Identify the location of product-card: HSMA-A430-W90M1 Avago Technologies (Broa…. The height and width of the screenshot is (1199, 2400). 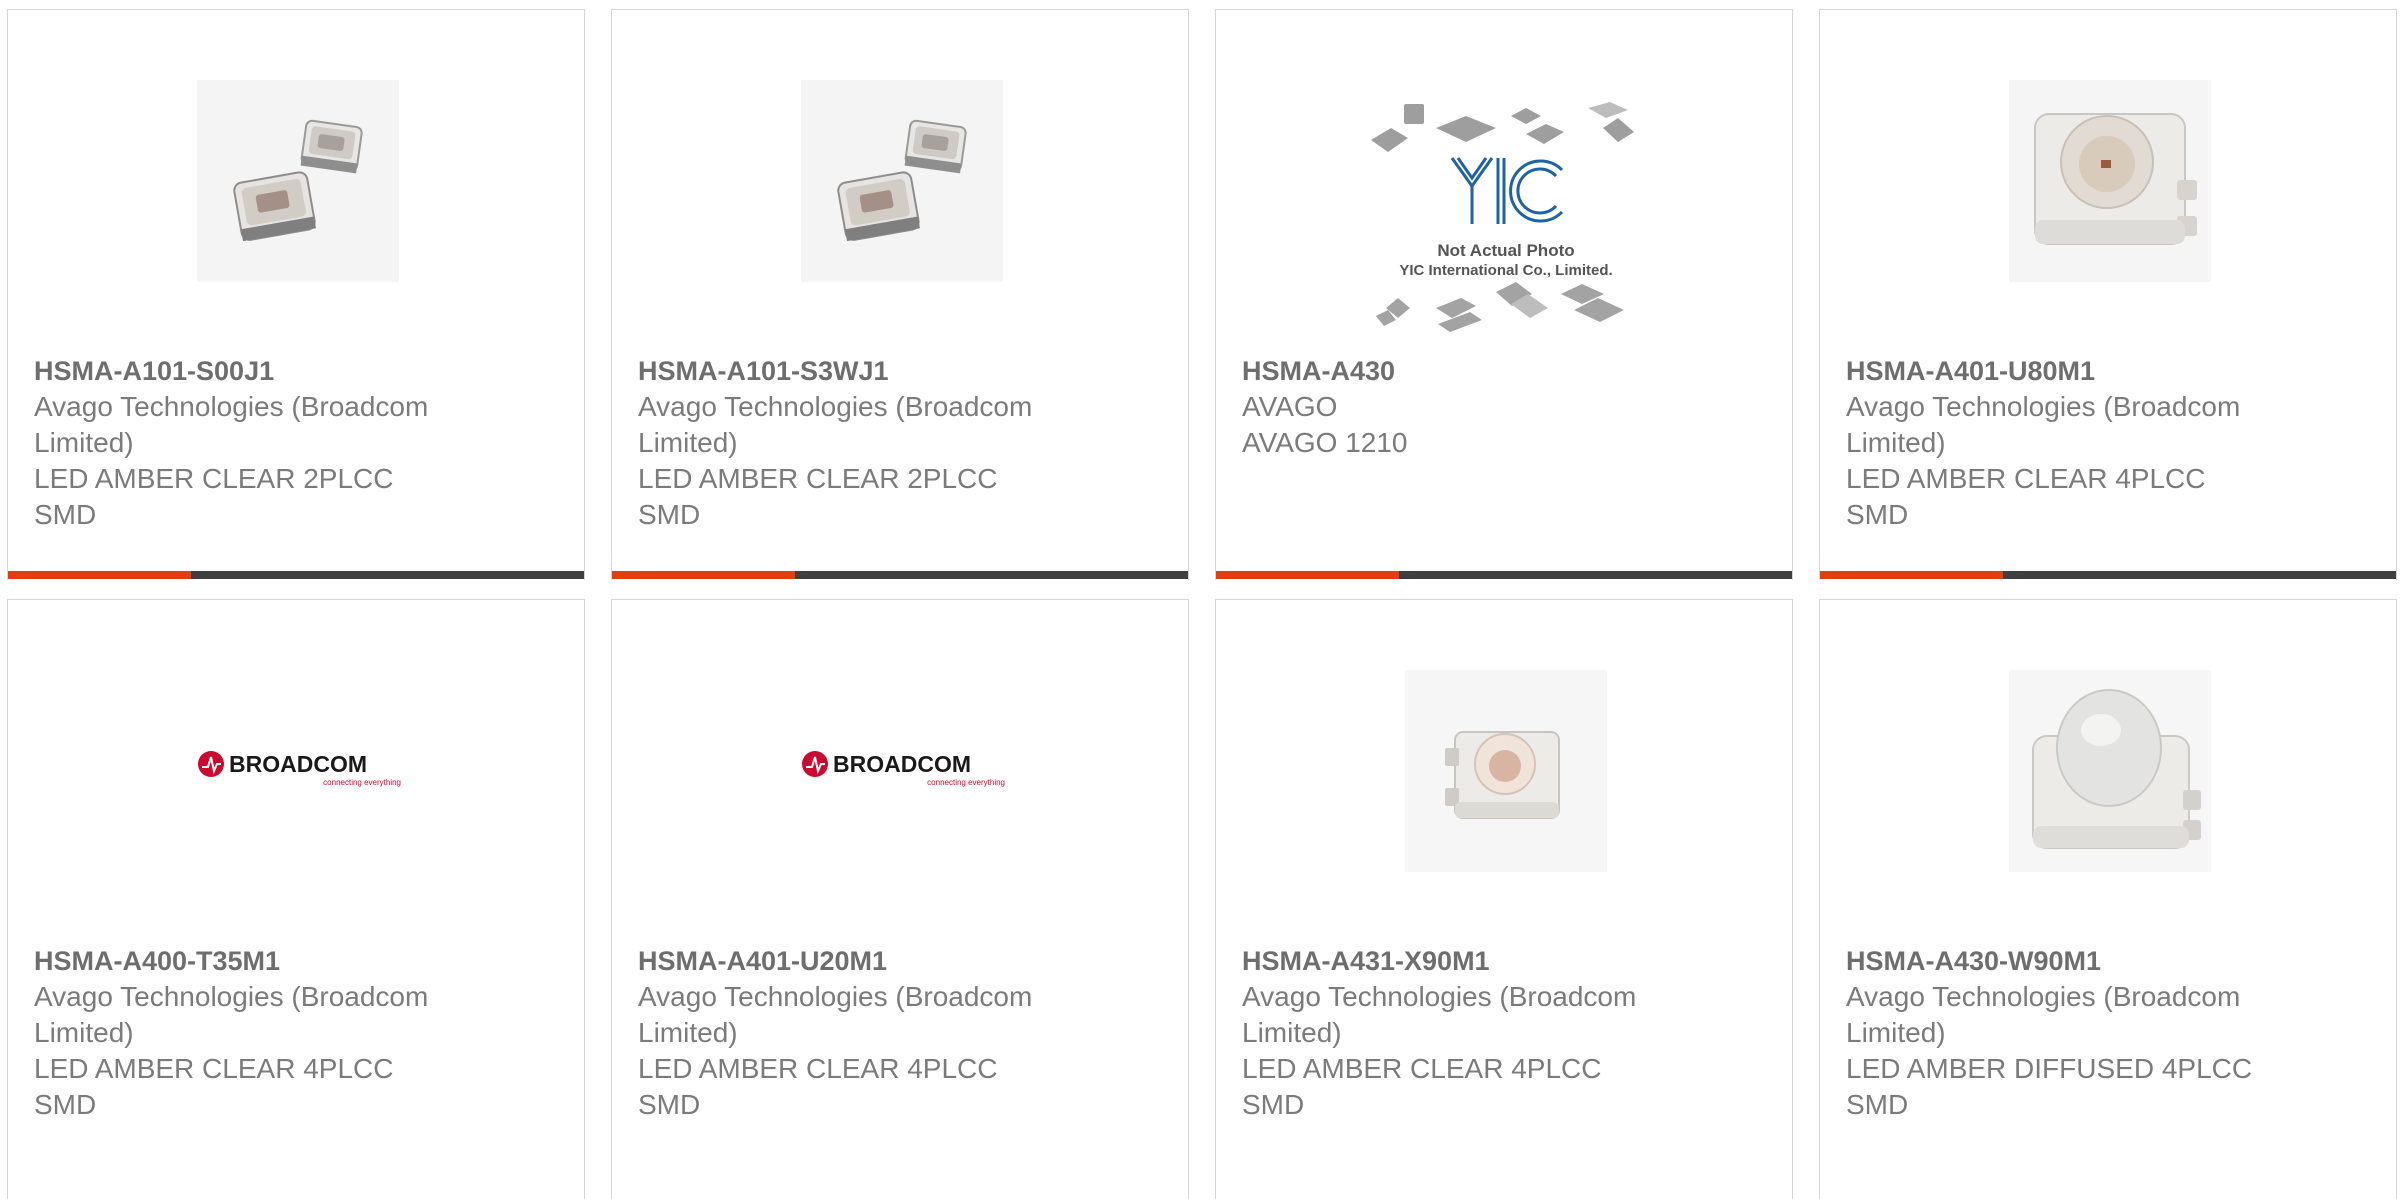
(2108, 899).